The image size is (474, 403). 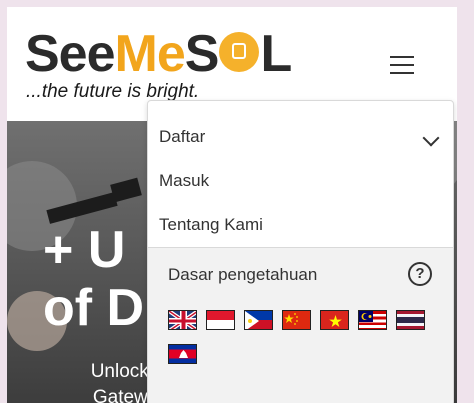 I want to click on logo-s: S, so click(x=202, y=54).